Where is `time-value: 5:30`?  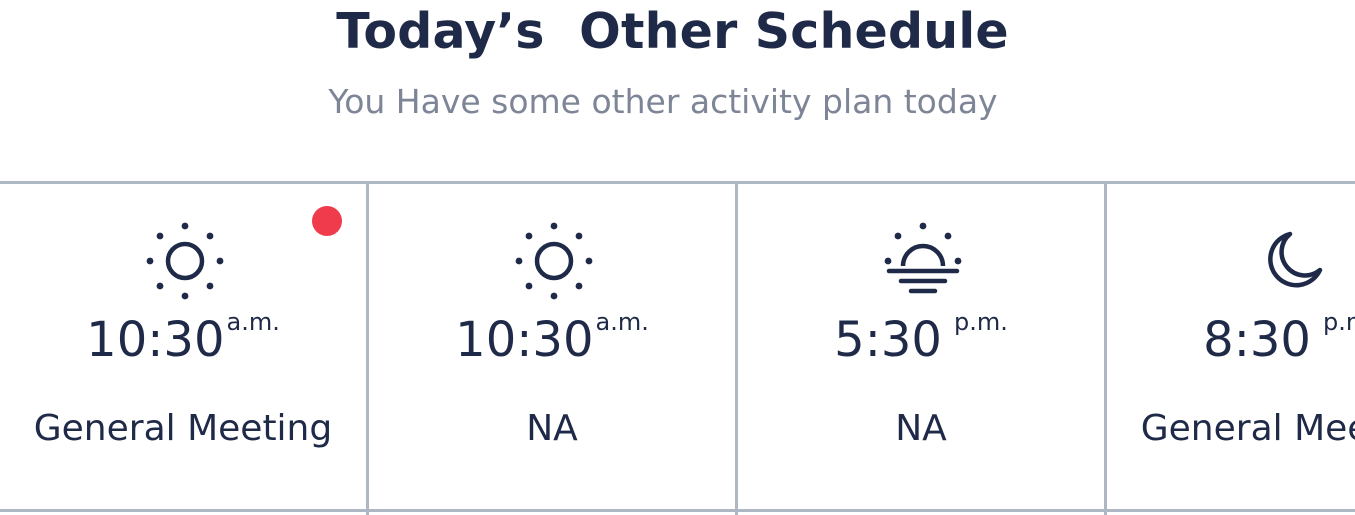
time-value: 5:30 is located at coordinates (888, 340).